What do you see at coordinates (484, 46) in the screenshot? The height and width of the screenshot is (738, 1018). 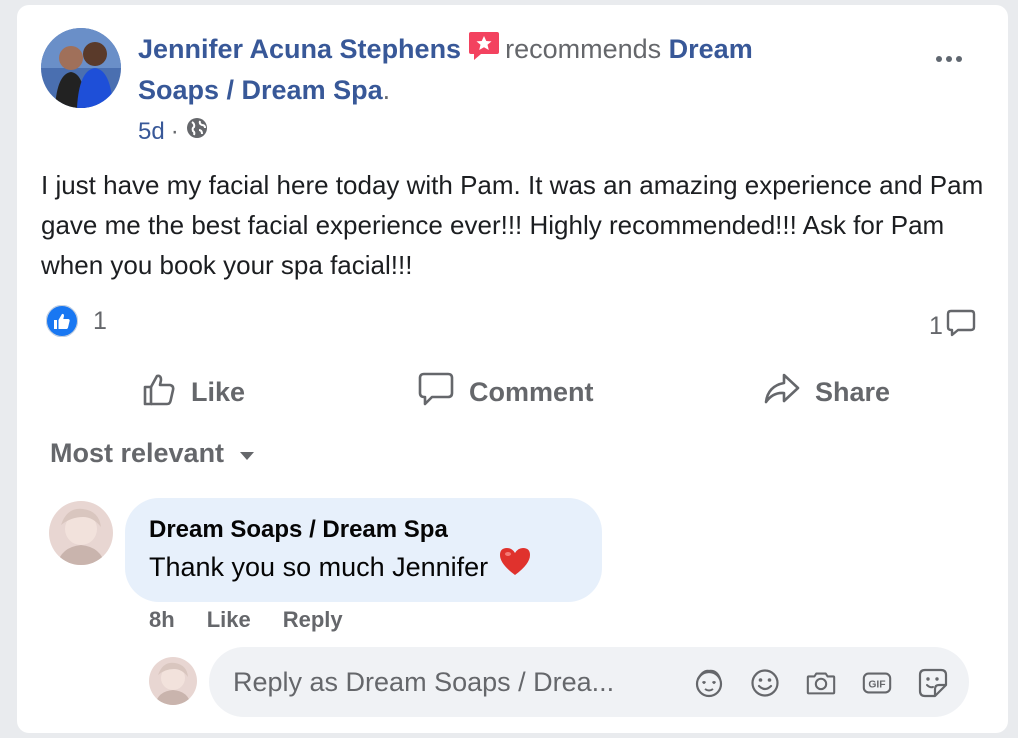 I see `recommend-icon` at bounding box center [484, 46].